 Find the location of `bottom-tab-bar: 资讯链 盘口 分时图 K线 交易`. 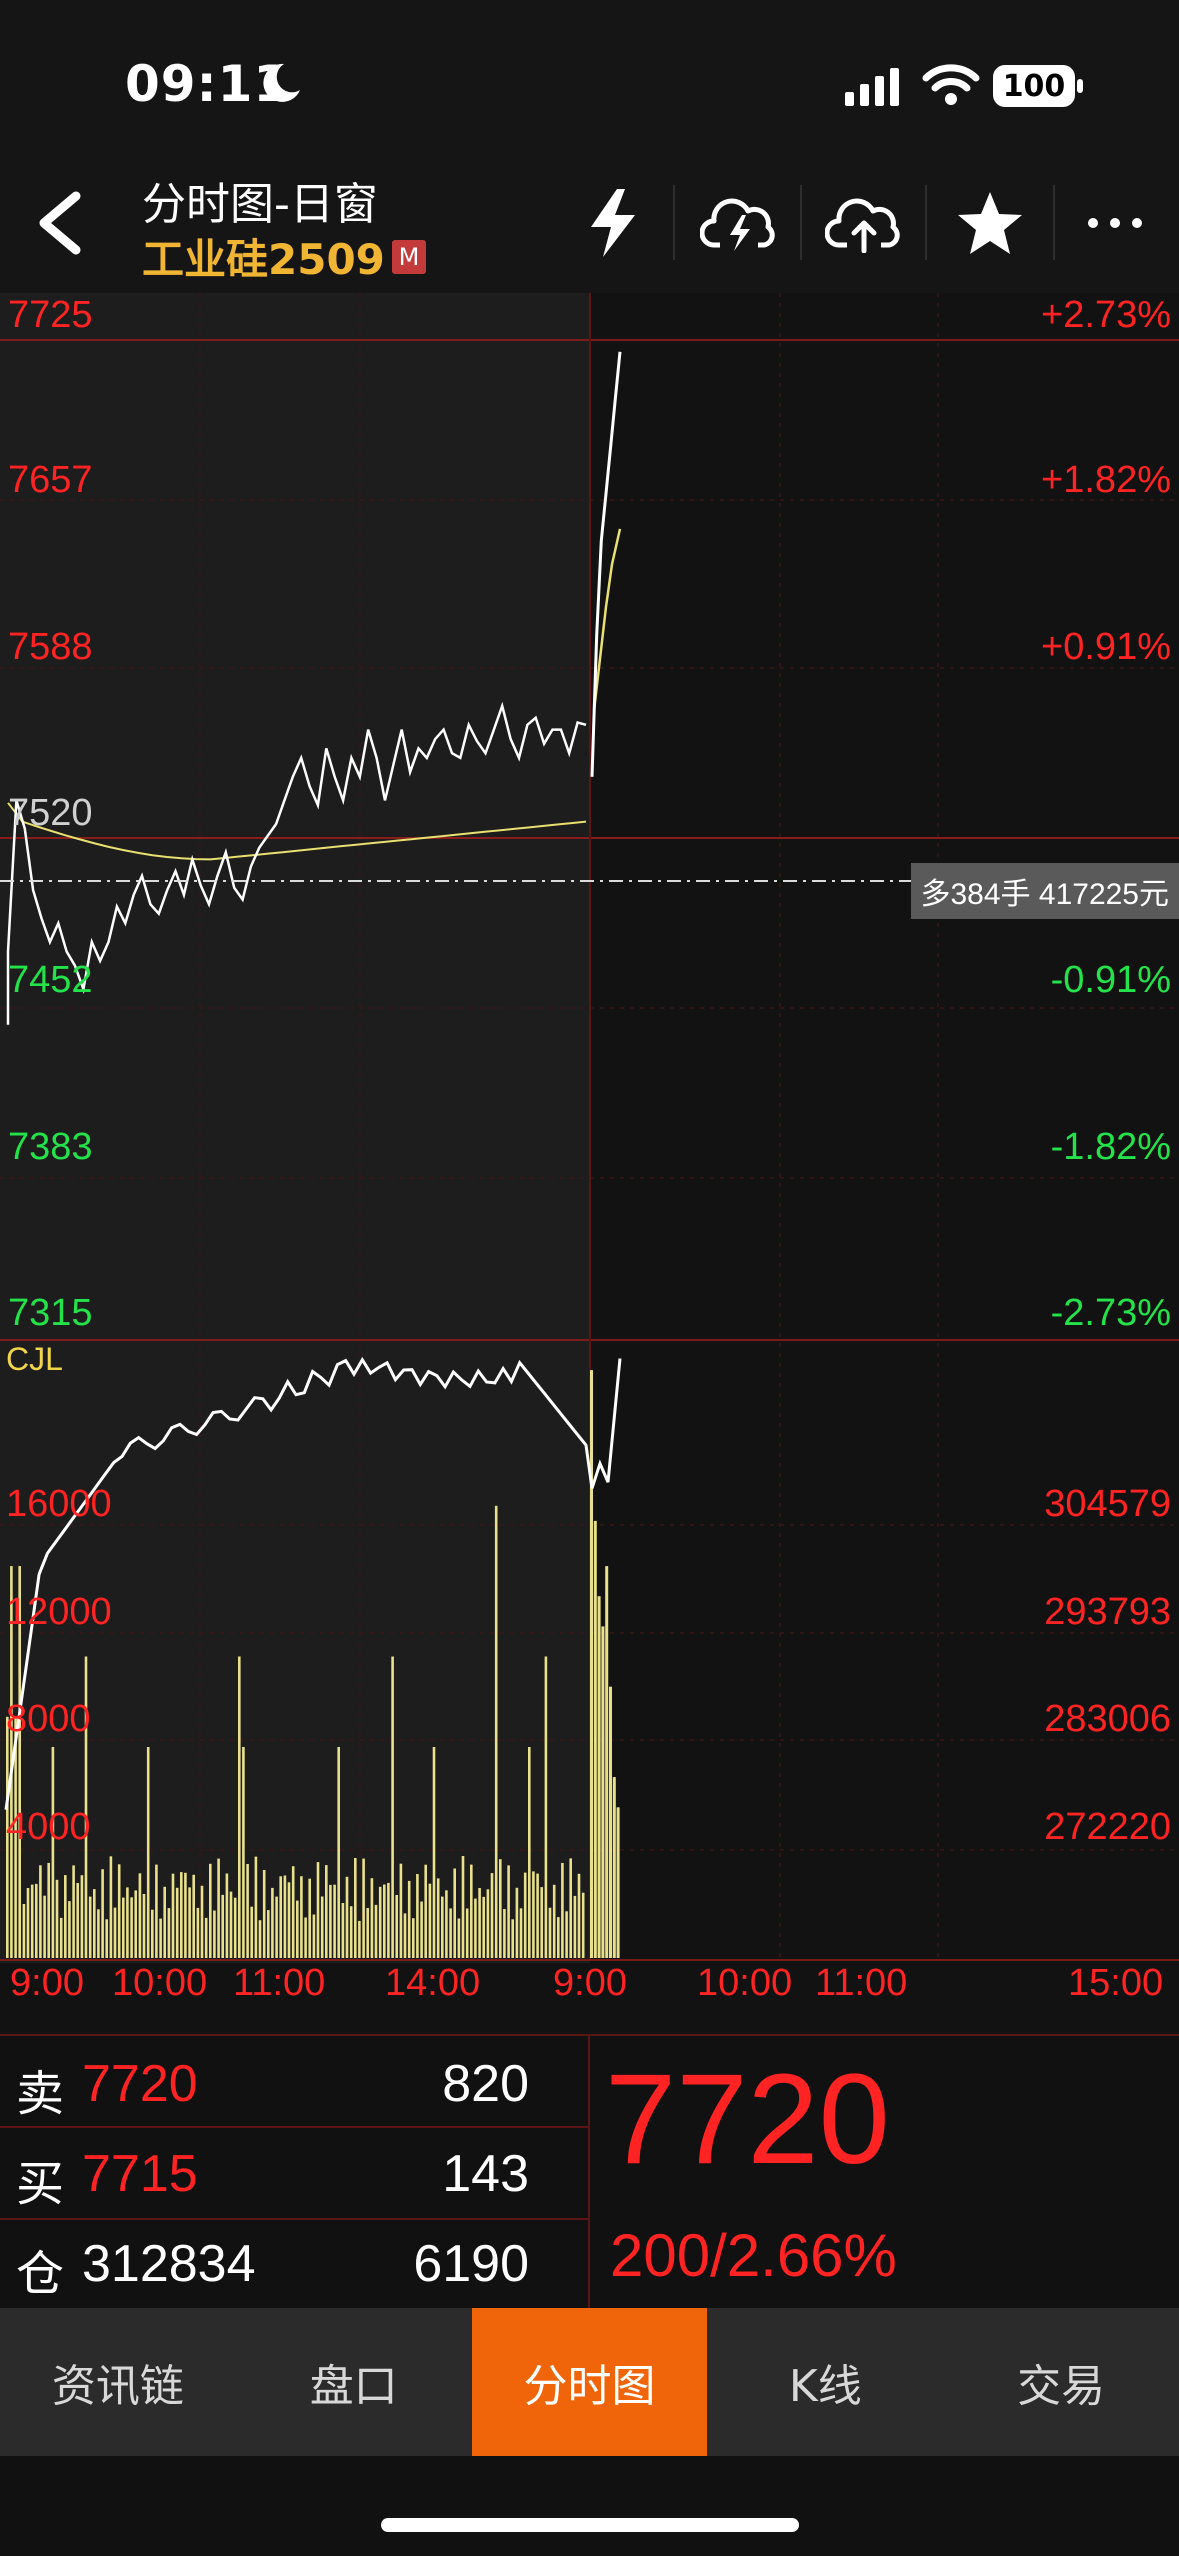

bottom-tab-bar: 资讯链 盘口 分时图 K线 交易 is located at coordinates (589, 2382).